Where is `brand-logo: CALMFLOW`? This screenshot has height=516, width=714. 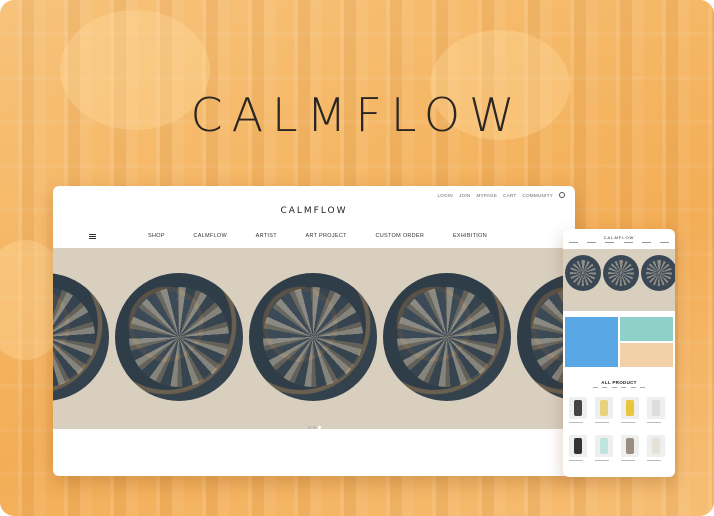
brand-logo: CALMFLOW is located at coordinates (357, 115).